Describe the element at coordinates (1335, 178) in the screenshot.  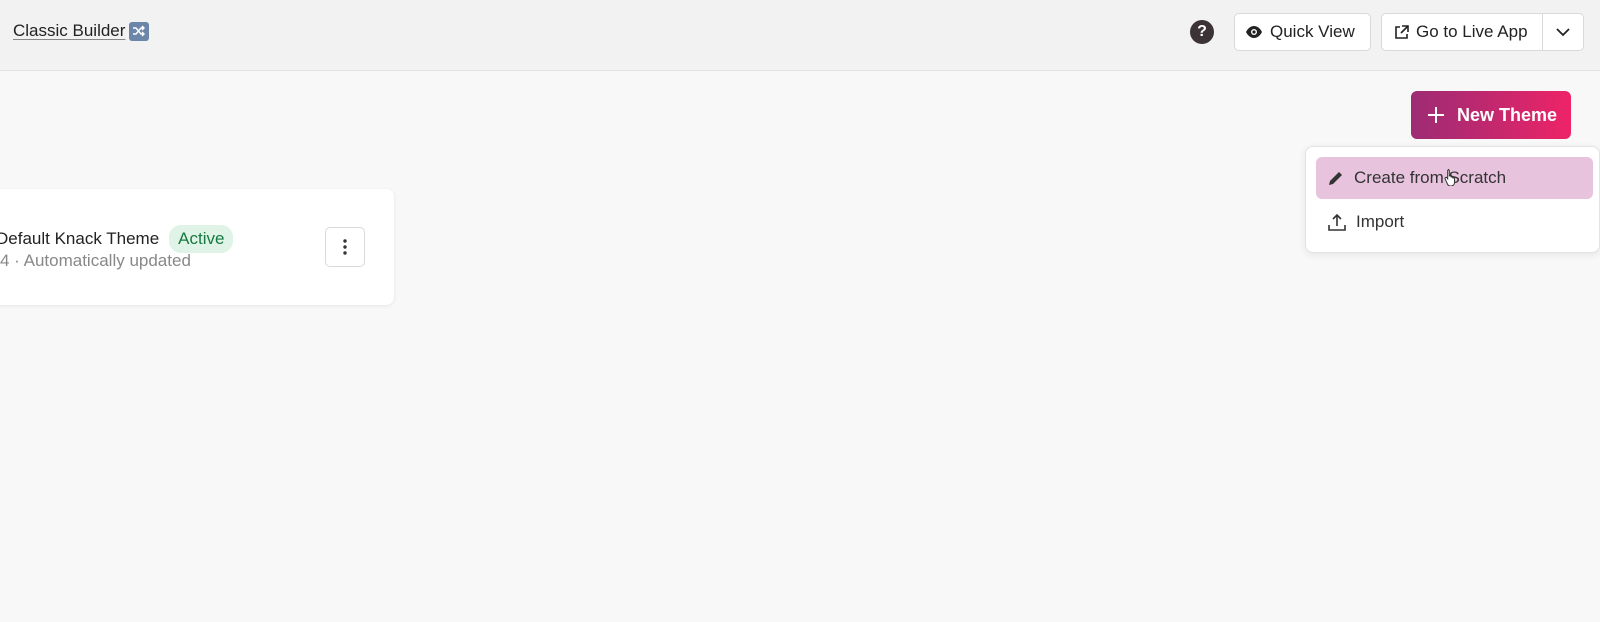
I see `pencil-icon` at that location.